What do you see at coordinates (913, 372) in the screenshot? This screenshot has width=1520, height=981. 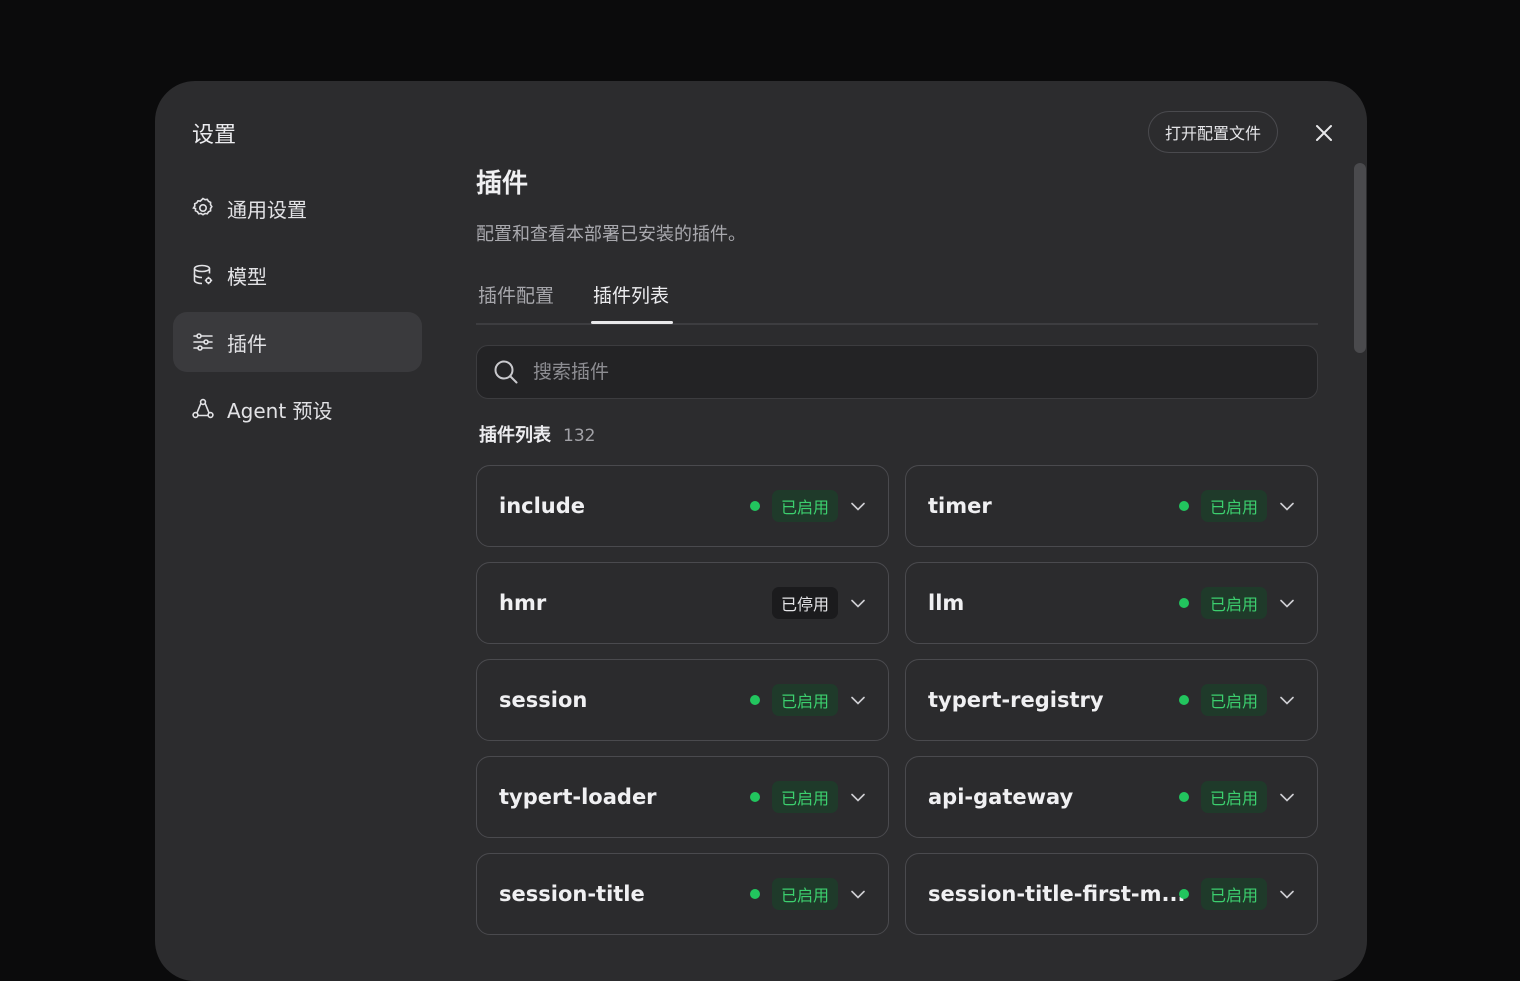 I see `search-input` at bounding box center [913, 372].